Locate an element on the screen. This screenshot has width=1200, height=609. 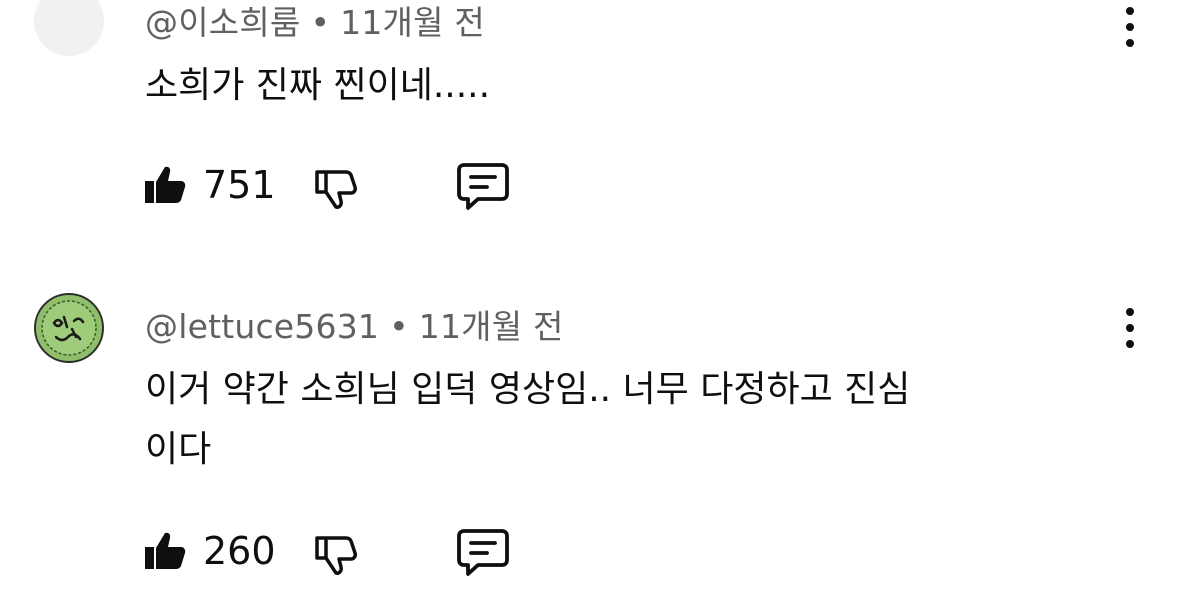
like-count: 751 is located at coordinates (239, 185).